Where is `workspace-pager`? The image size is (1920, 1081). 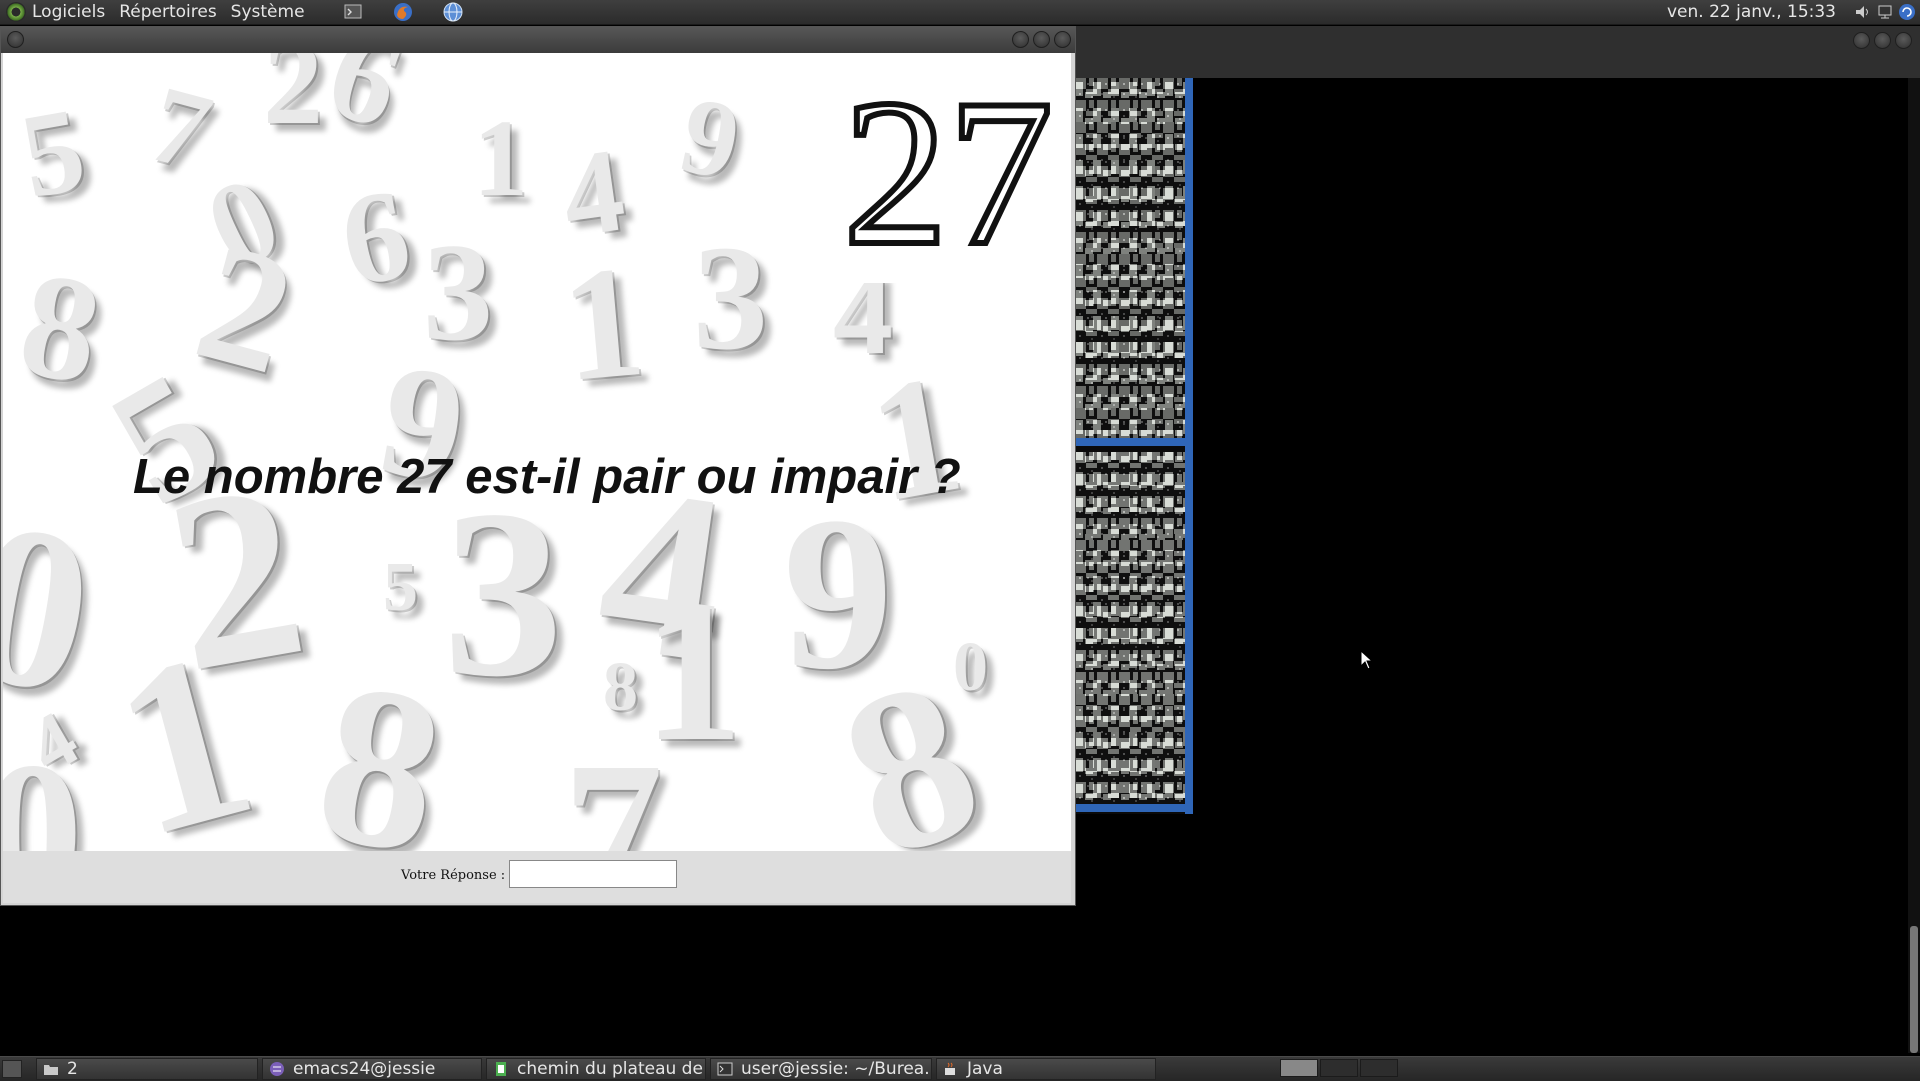
workspace-pager is located at coordinates (1340, 1069).